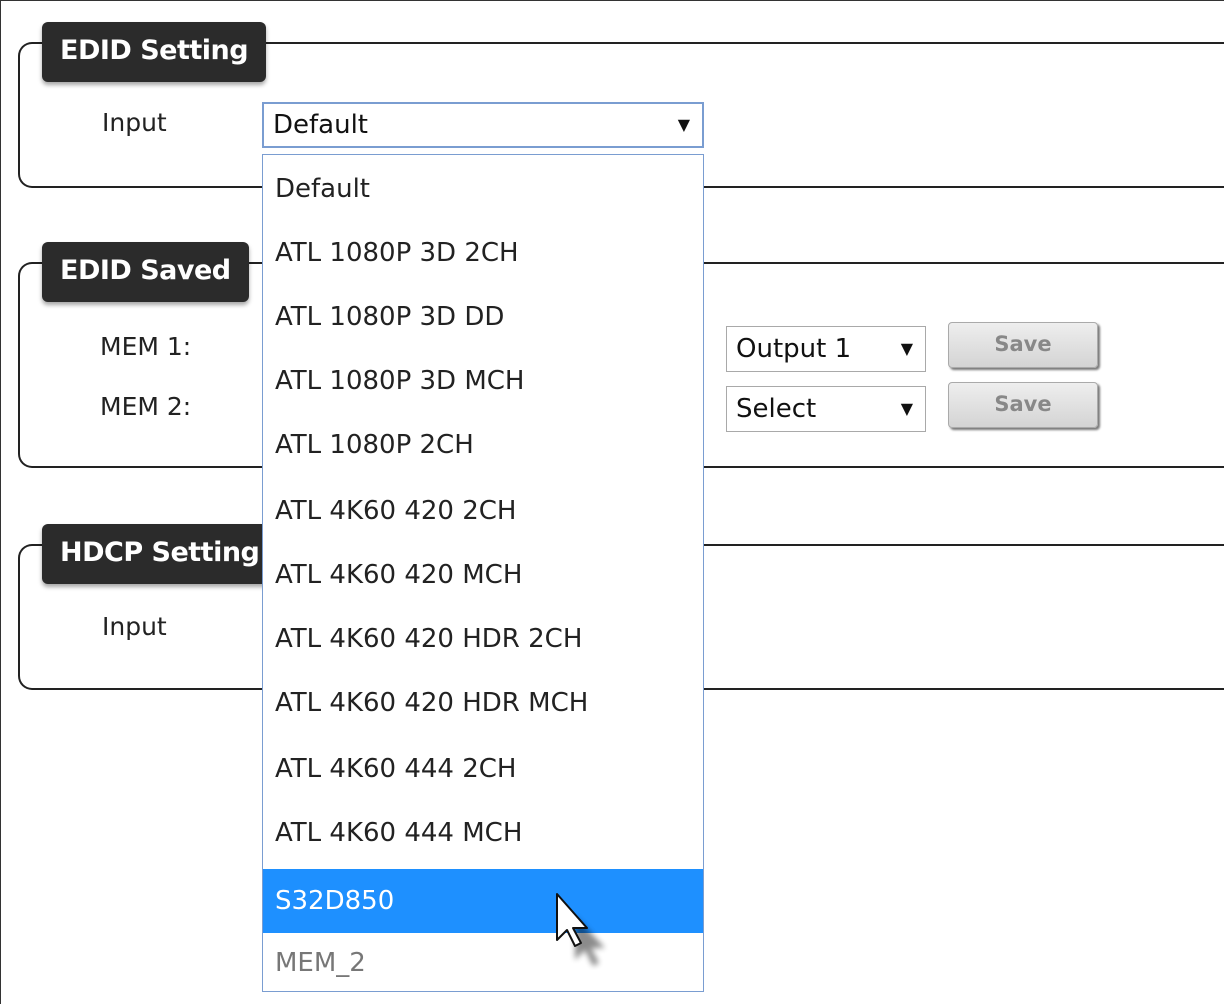 The width and height of the screenshot is (1224, 1004). I want to click on mem2-save-button: Save, so click(1023, 405).